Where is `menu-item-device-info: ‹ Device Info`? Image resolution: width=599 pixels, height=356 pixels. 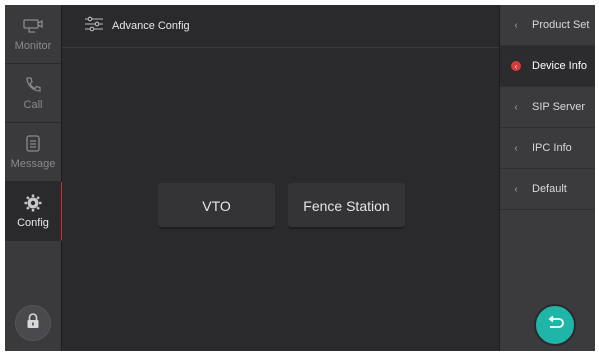
menu-item-device-info: ‹ Device Info is located at coordinates (547, 66).